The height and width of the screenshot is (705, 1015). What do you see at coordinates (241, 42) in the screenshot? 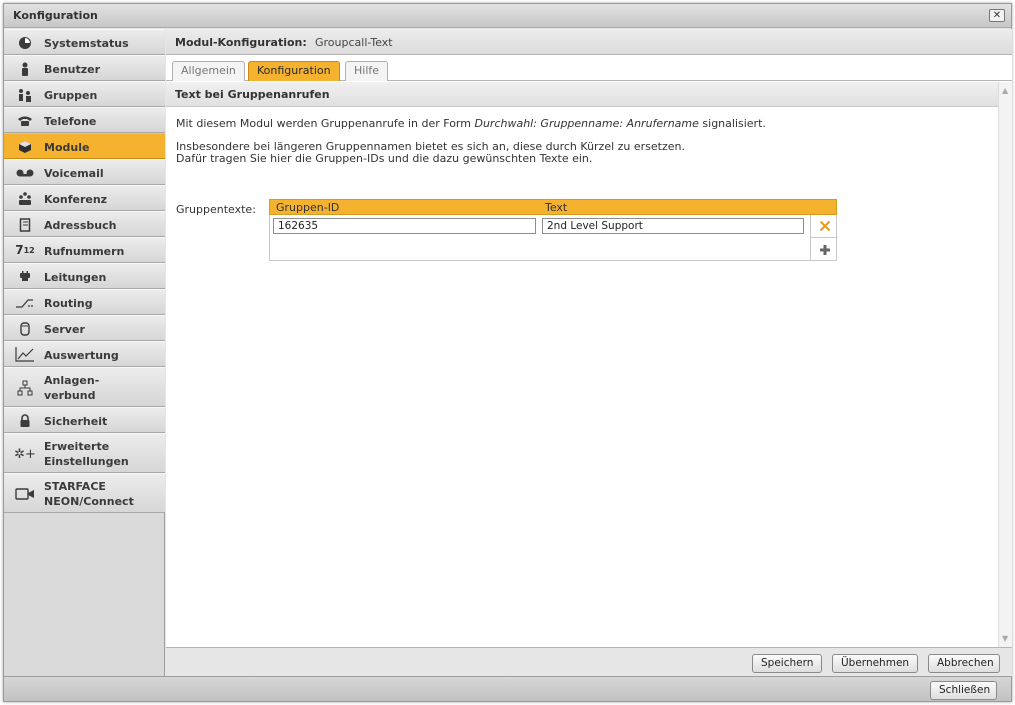
I see `module-config-label: Modul-Konfiguration:` at bounding box center [241, 42].